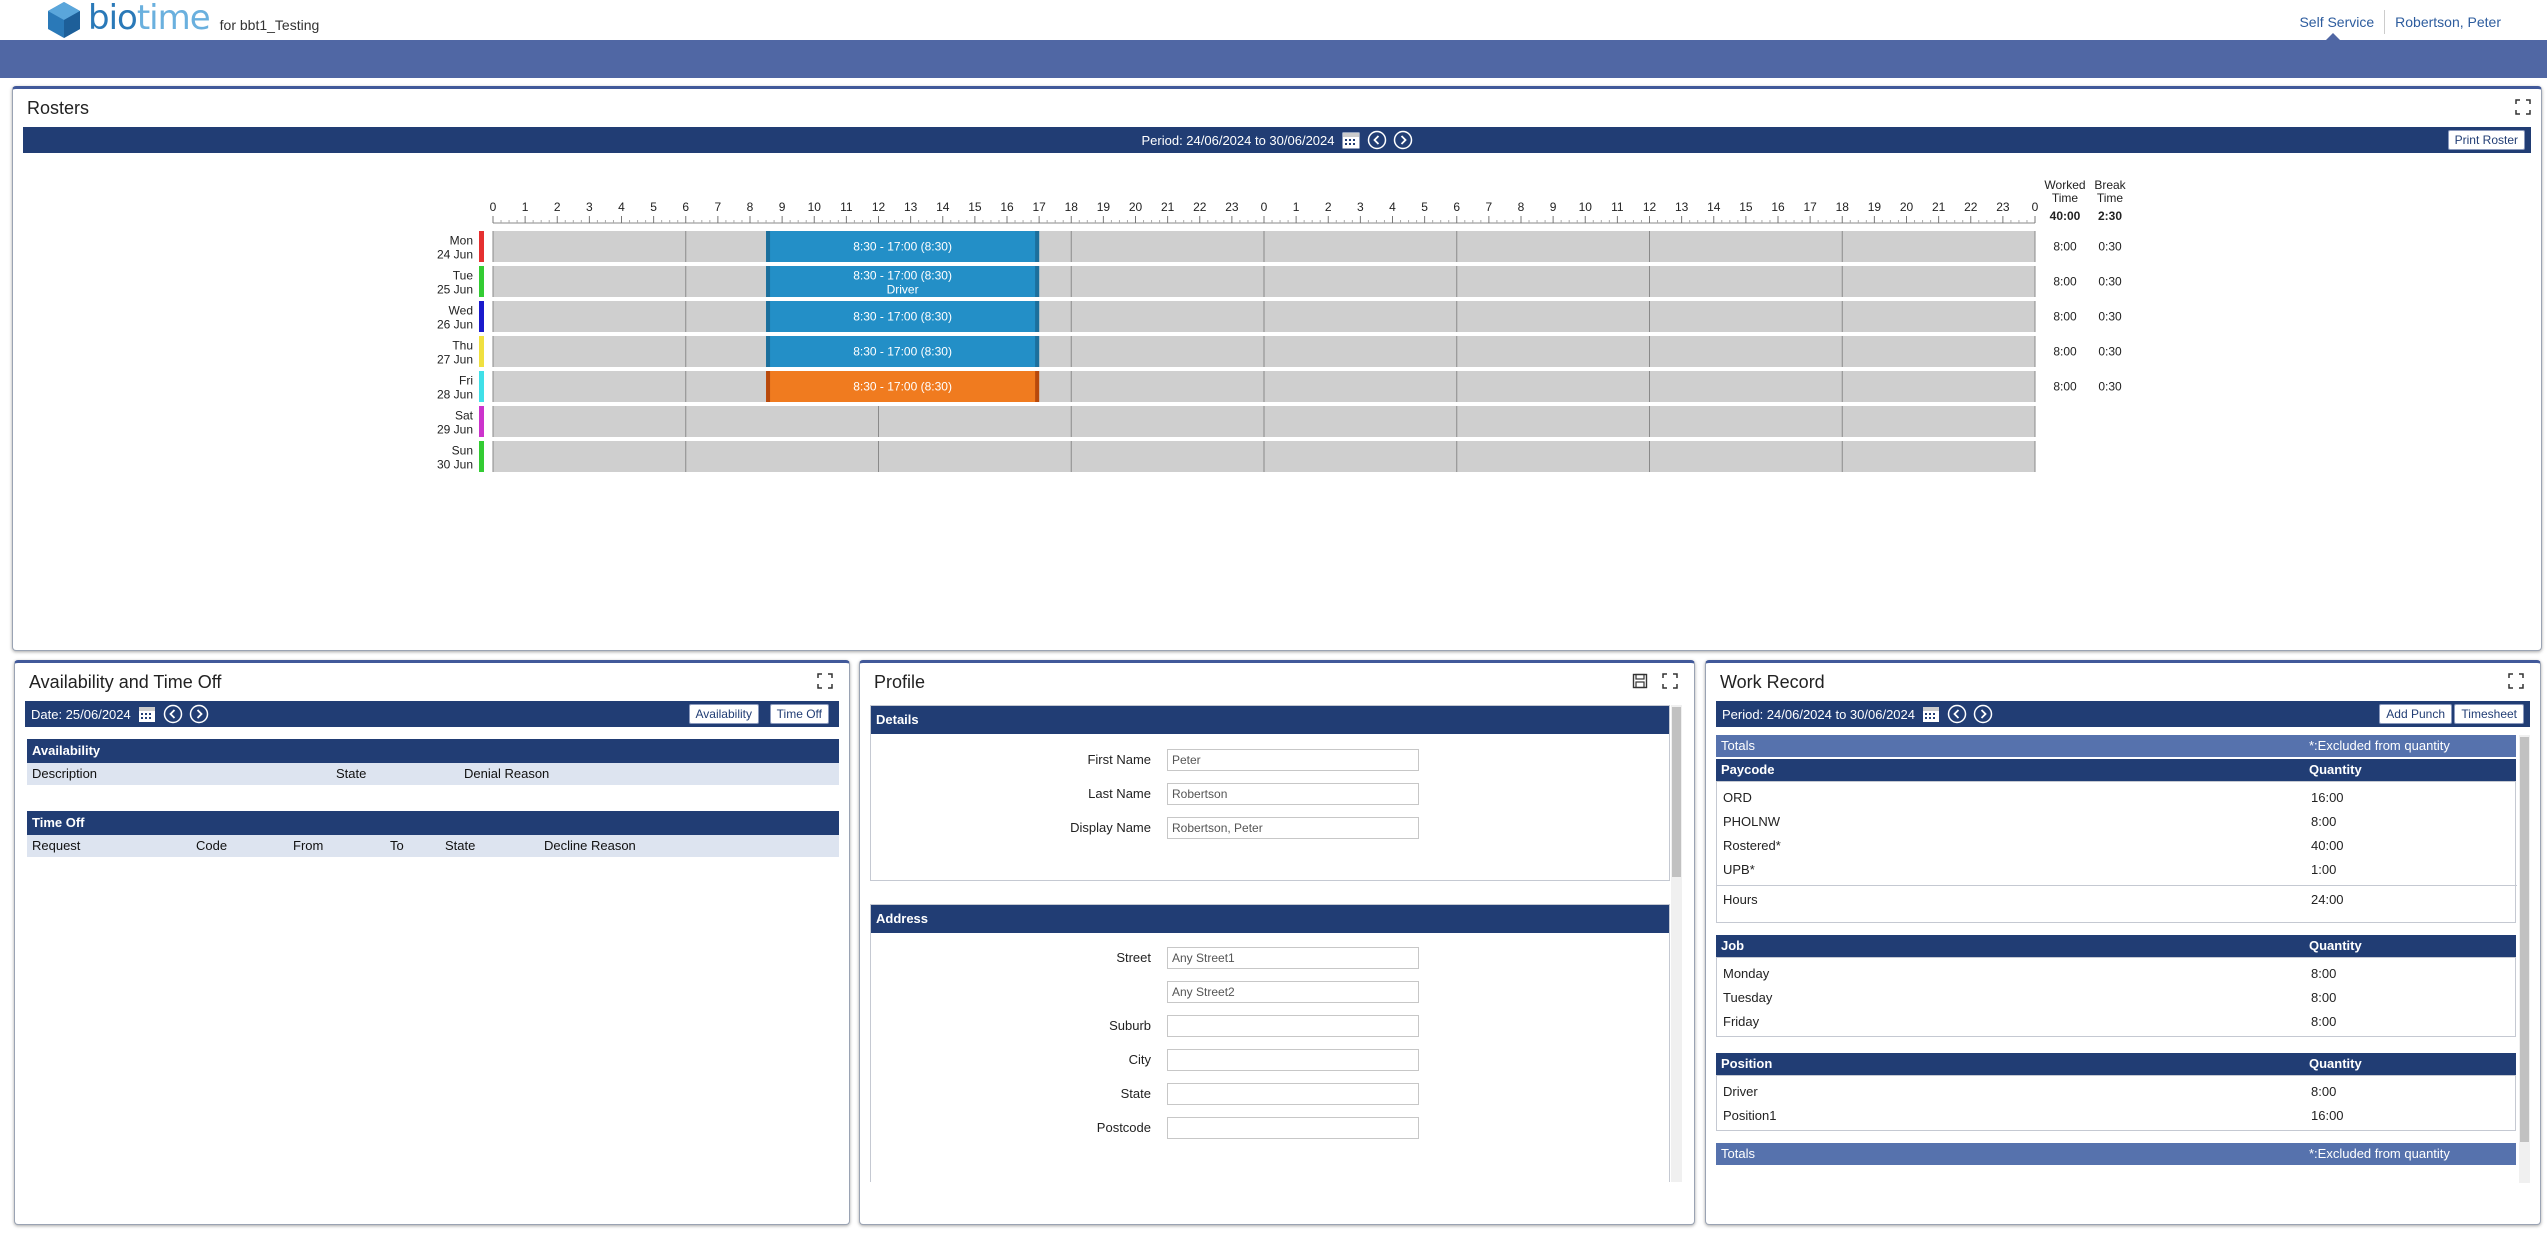 This screenshot has width=2547, height=1249. I want to click on panel-title: Availability and Time Off, so click(125, 682).